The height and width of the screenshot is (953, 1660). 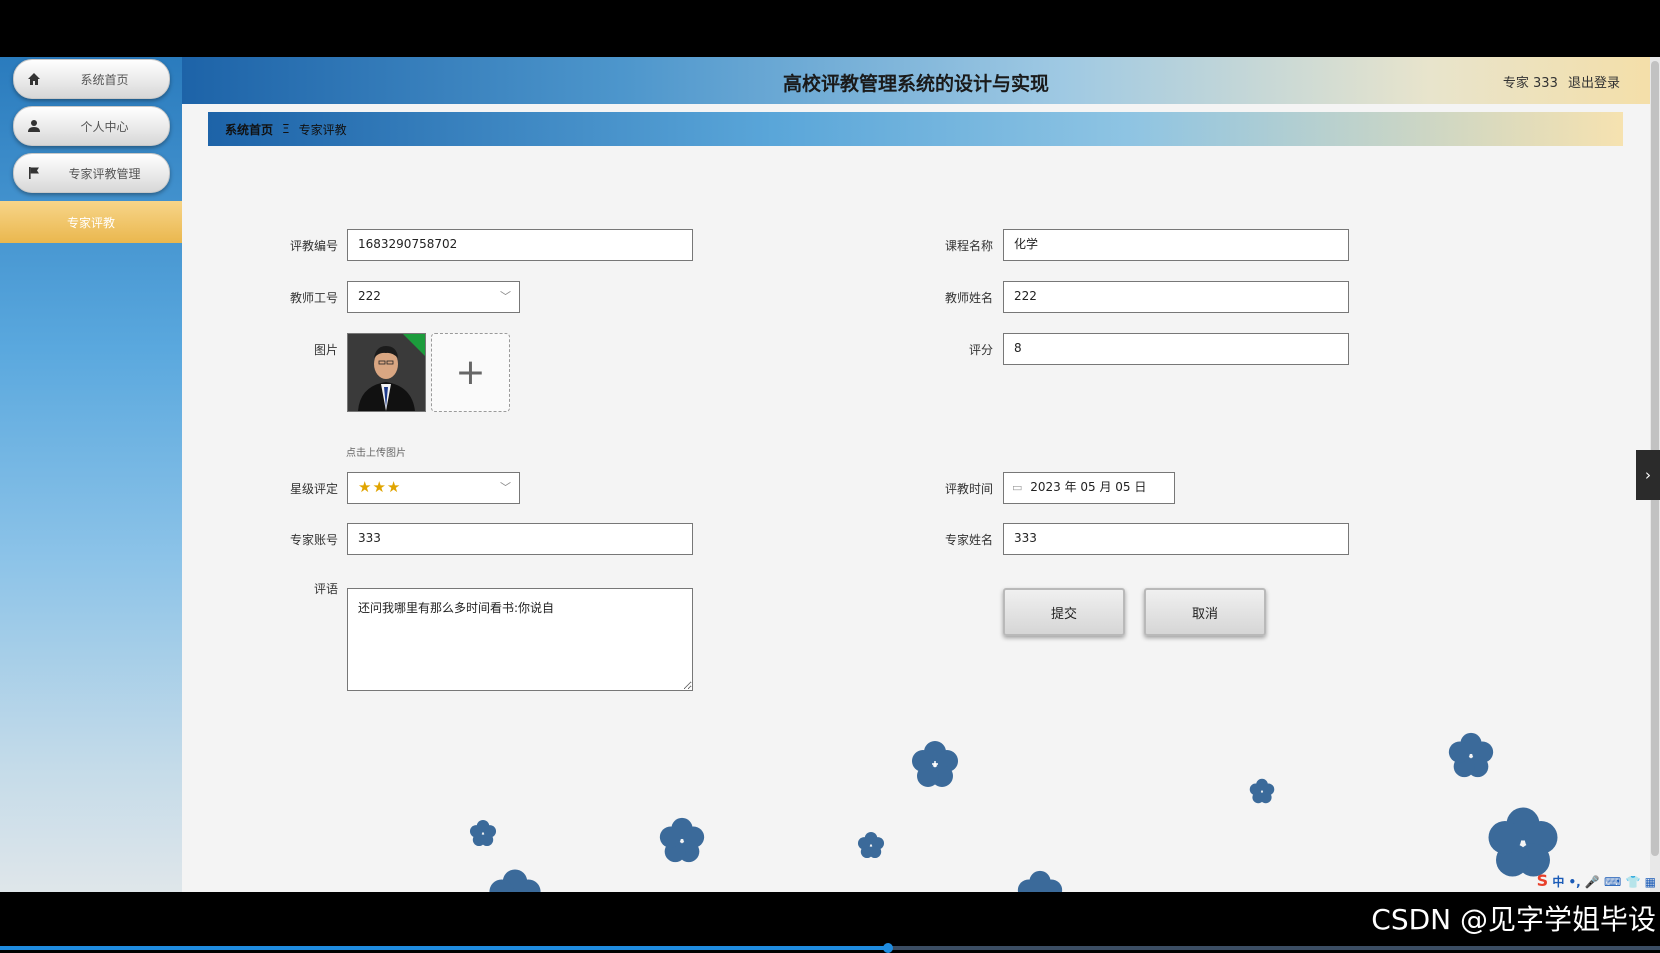 I want to click on cancel-button: 取消, so click(x=1205, y=612).